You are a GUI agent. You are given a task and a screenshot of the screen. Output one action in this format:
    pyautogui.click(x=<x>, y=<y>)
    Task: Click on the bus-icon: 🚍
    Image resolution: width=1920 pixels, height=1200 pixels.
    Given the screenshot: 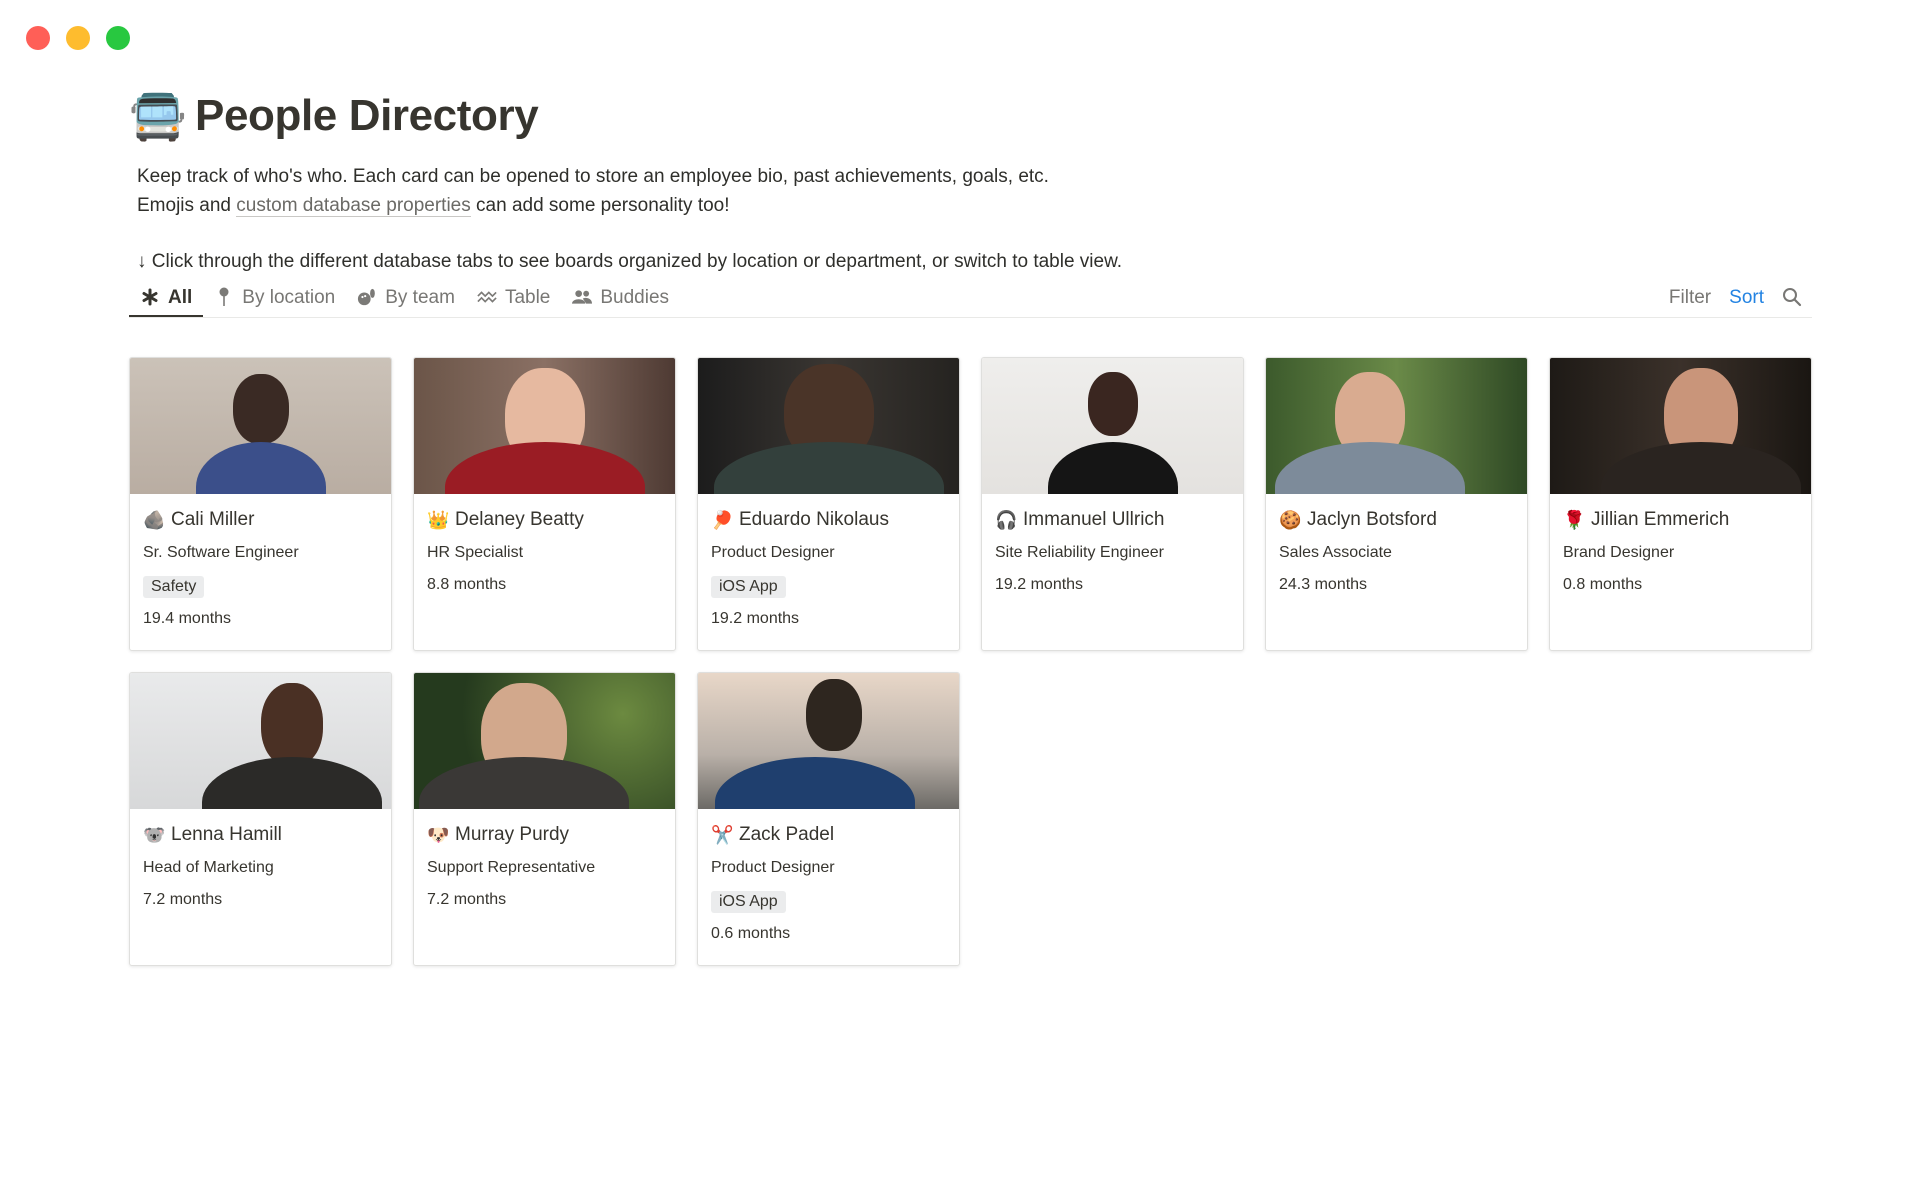 What is the action you would take?
    pyautogui.click(x=158, y=116)
    